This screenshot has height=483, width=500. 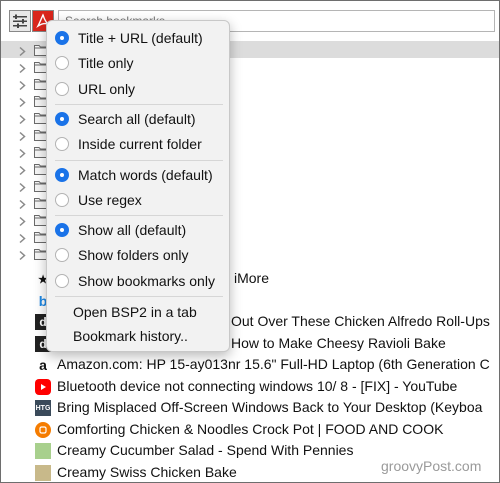 What do you see at coordinates (43, 451) in the screenshot?
I see `pennies-favicon` at bounding box center [43, 451].